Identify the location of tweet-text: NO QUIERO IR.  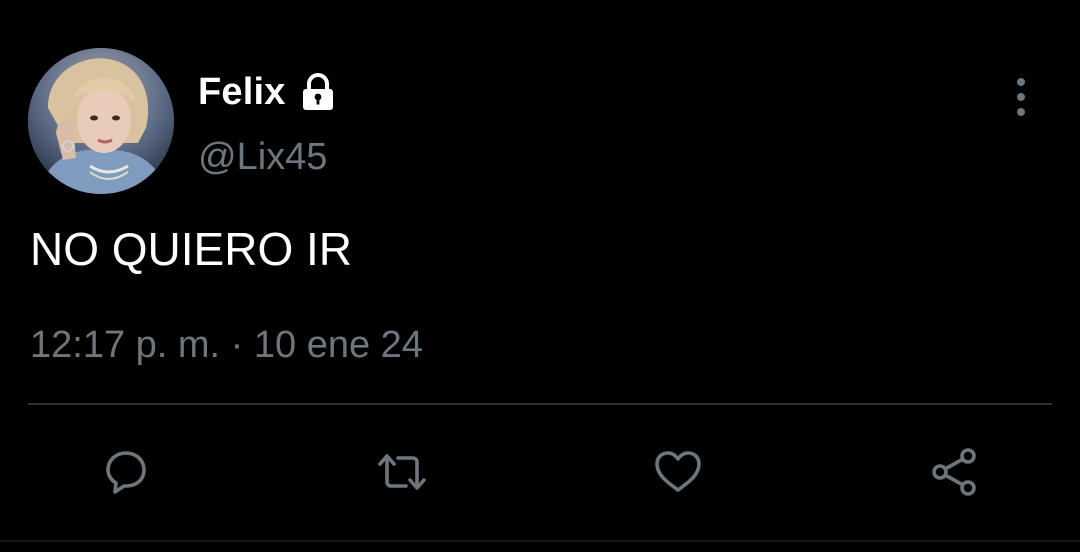
(191, 249).